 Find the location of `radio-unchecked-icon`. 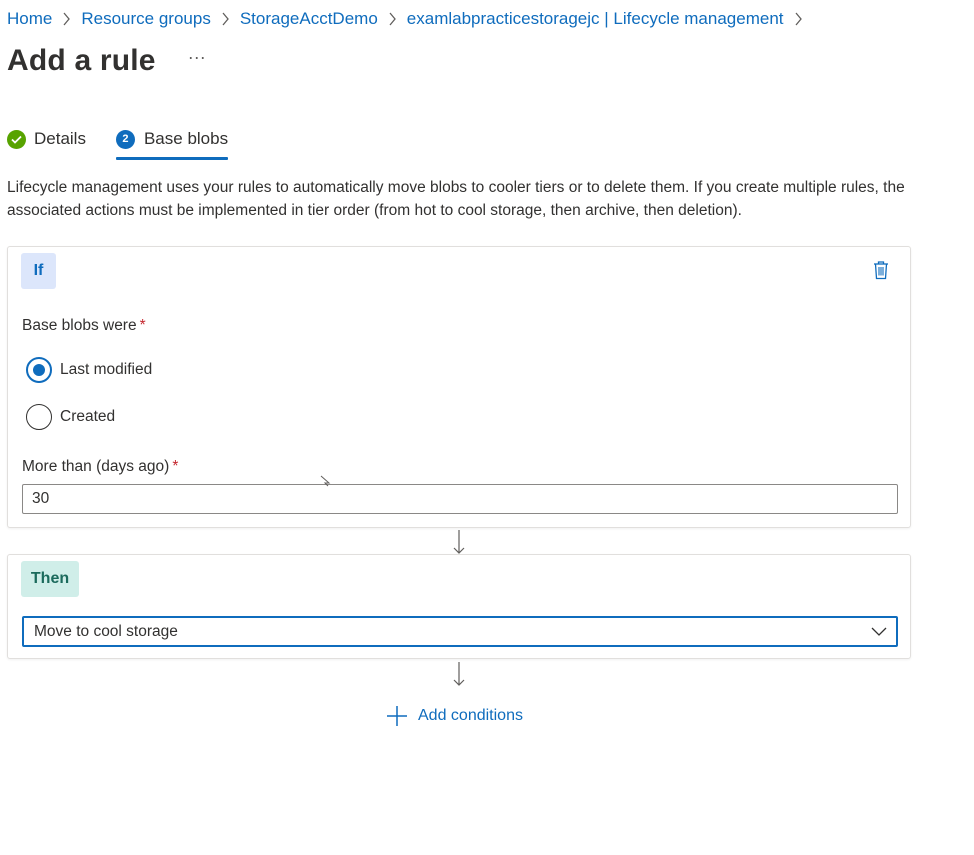

radio-unchecked-icon is located at coordinates (39, 417).